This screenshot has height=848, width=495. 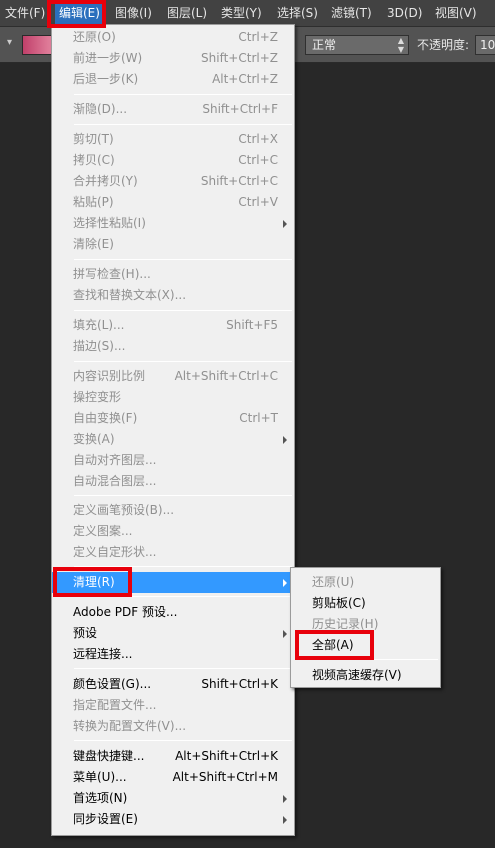 I want to click on menu-item-purge: 清理(R), so click(x=173, y=582).